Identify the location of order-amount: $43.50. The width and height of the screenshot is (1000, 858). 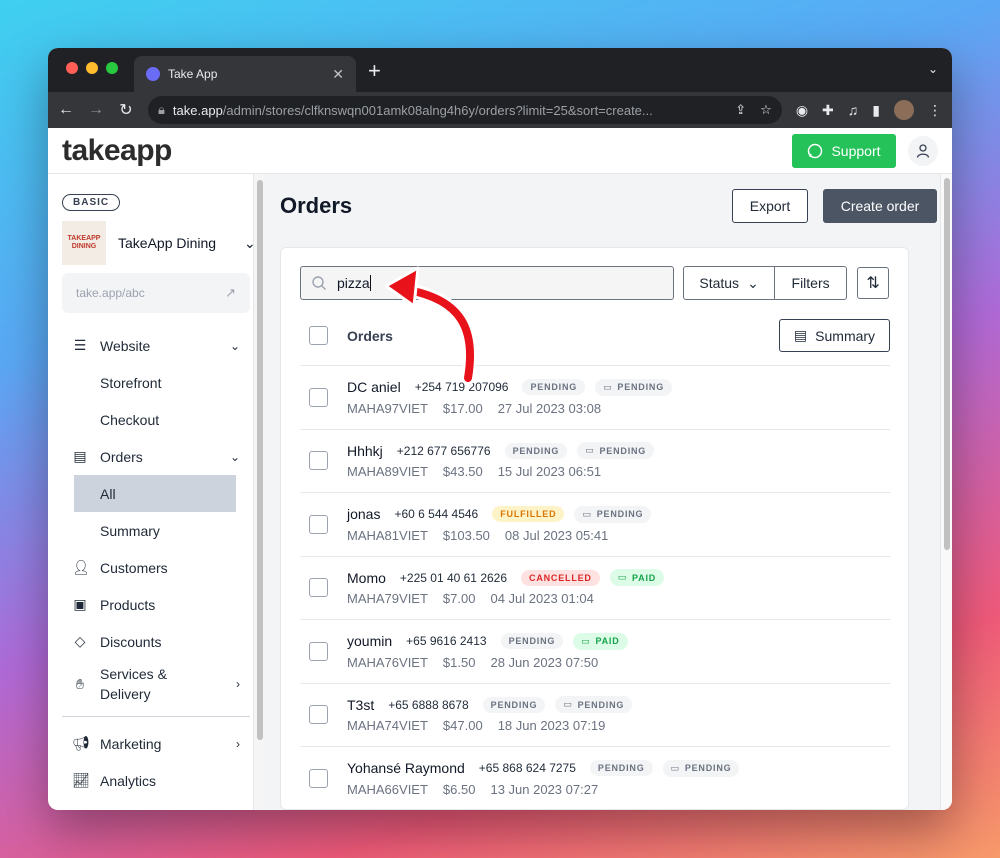
(462, 472).